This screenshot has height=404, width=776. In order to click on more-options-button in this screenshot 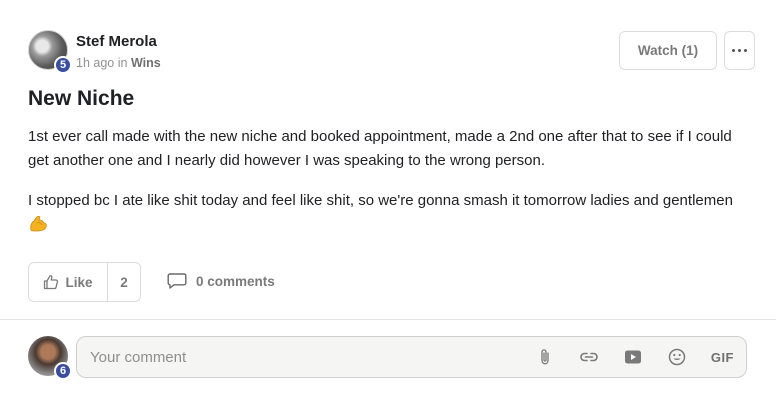, I will do `click(739, 50)`.